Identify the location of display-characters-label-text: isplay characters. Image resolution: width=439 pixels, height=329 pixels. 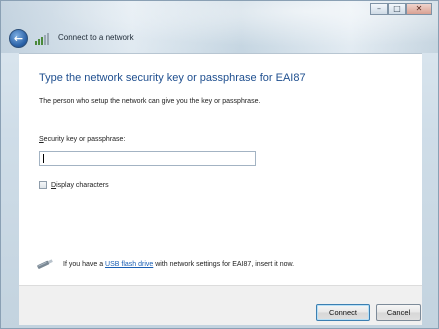
(82, 185).